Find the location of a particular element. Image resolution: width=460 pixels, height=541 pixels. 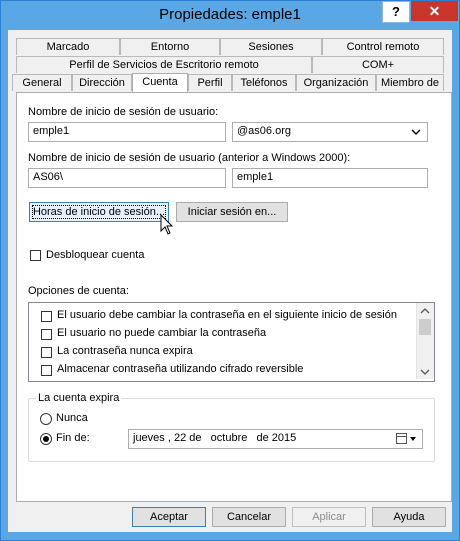

options-scrollbar is located at coordinates (425, 341).